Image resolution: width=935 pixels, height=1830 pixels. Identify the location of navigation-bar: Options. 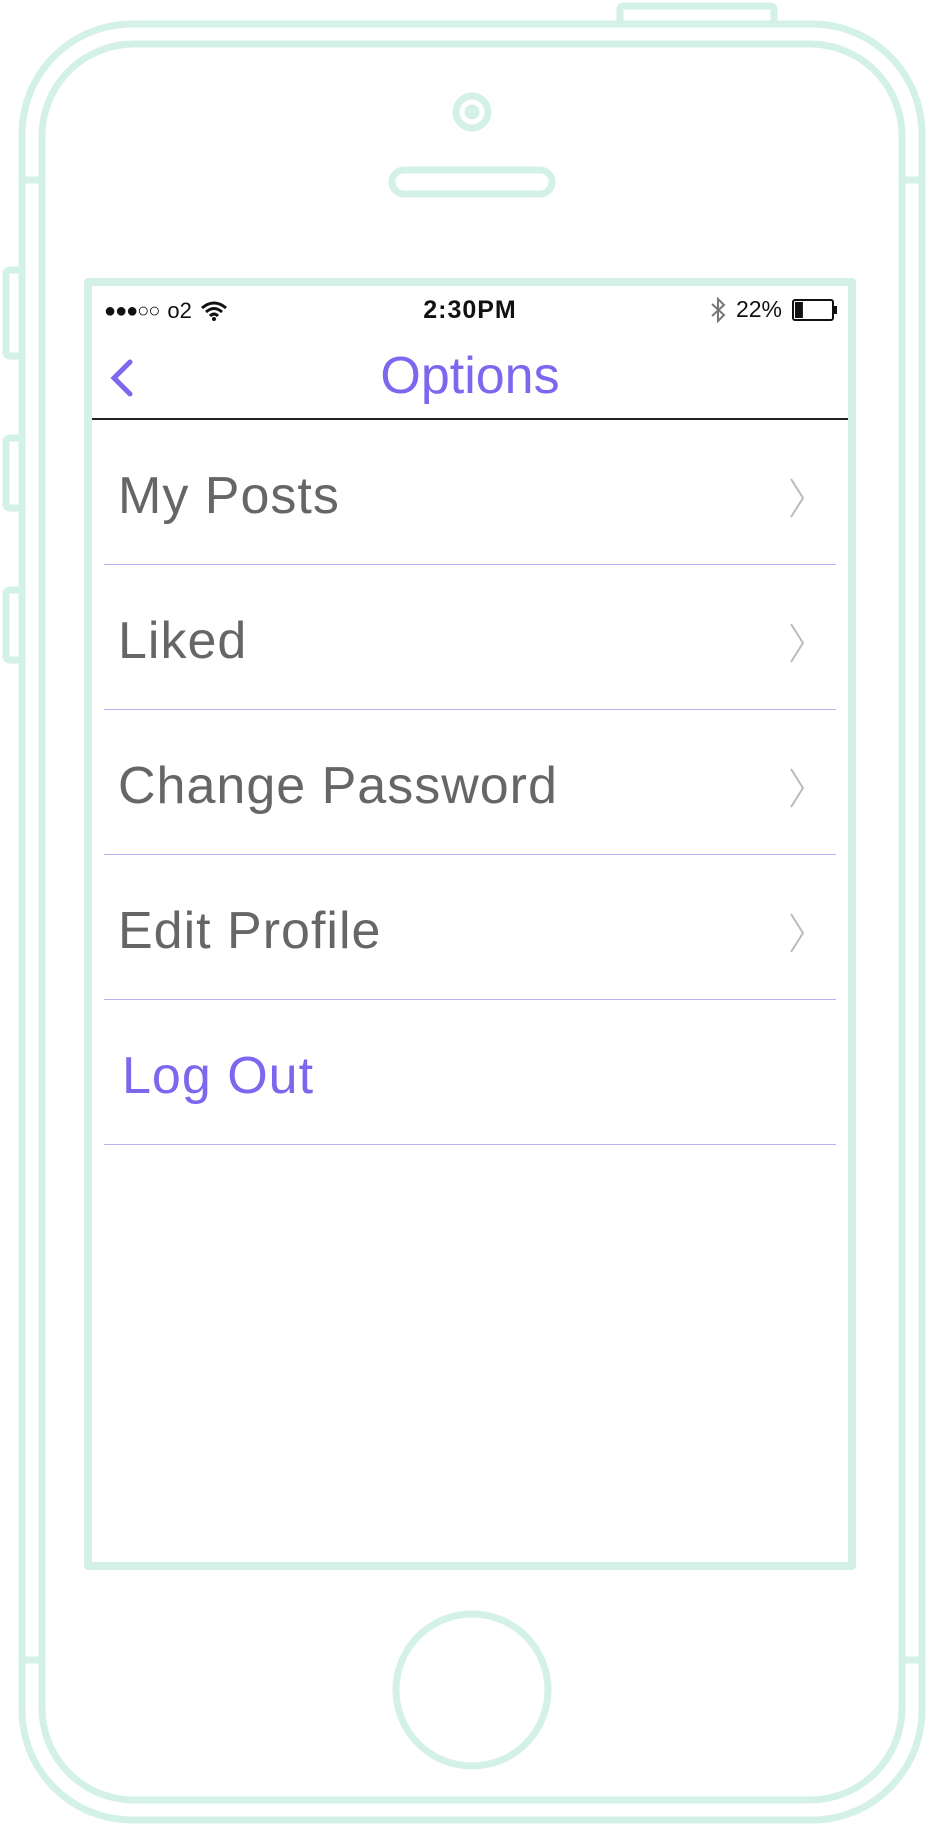
(470, 378).